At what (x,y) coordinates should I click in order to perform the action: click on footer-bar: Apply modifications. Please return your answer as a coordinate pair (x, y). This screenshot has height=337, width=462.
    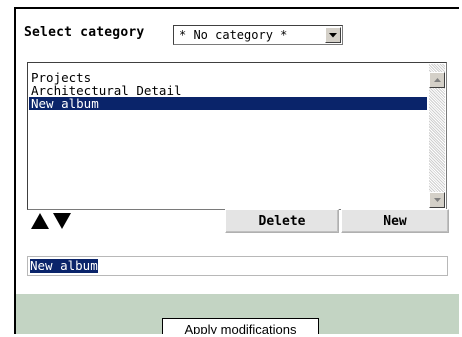
    Looking at the image, I should click on (237, 314).